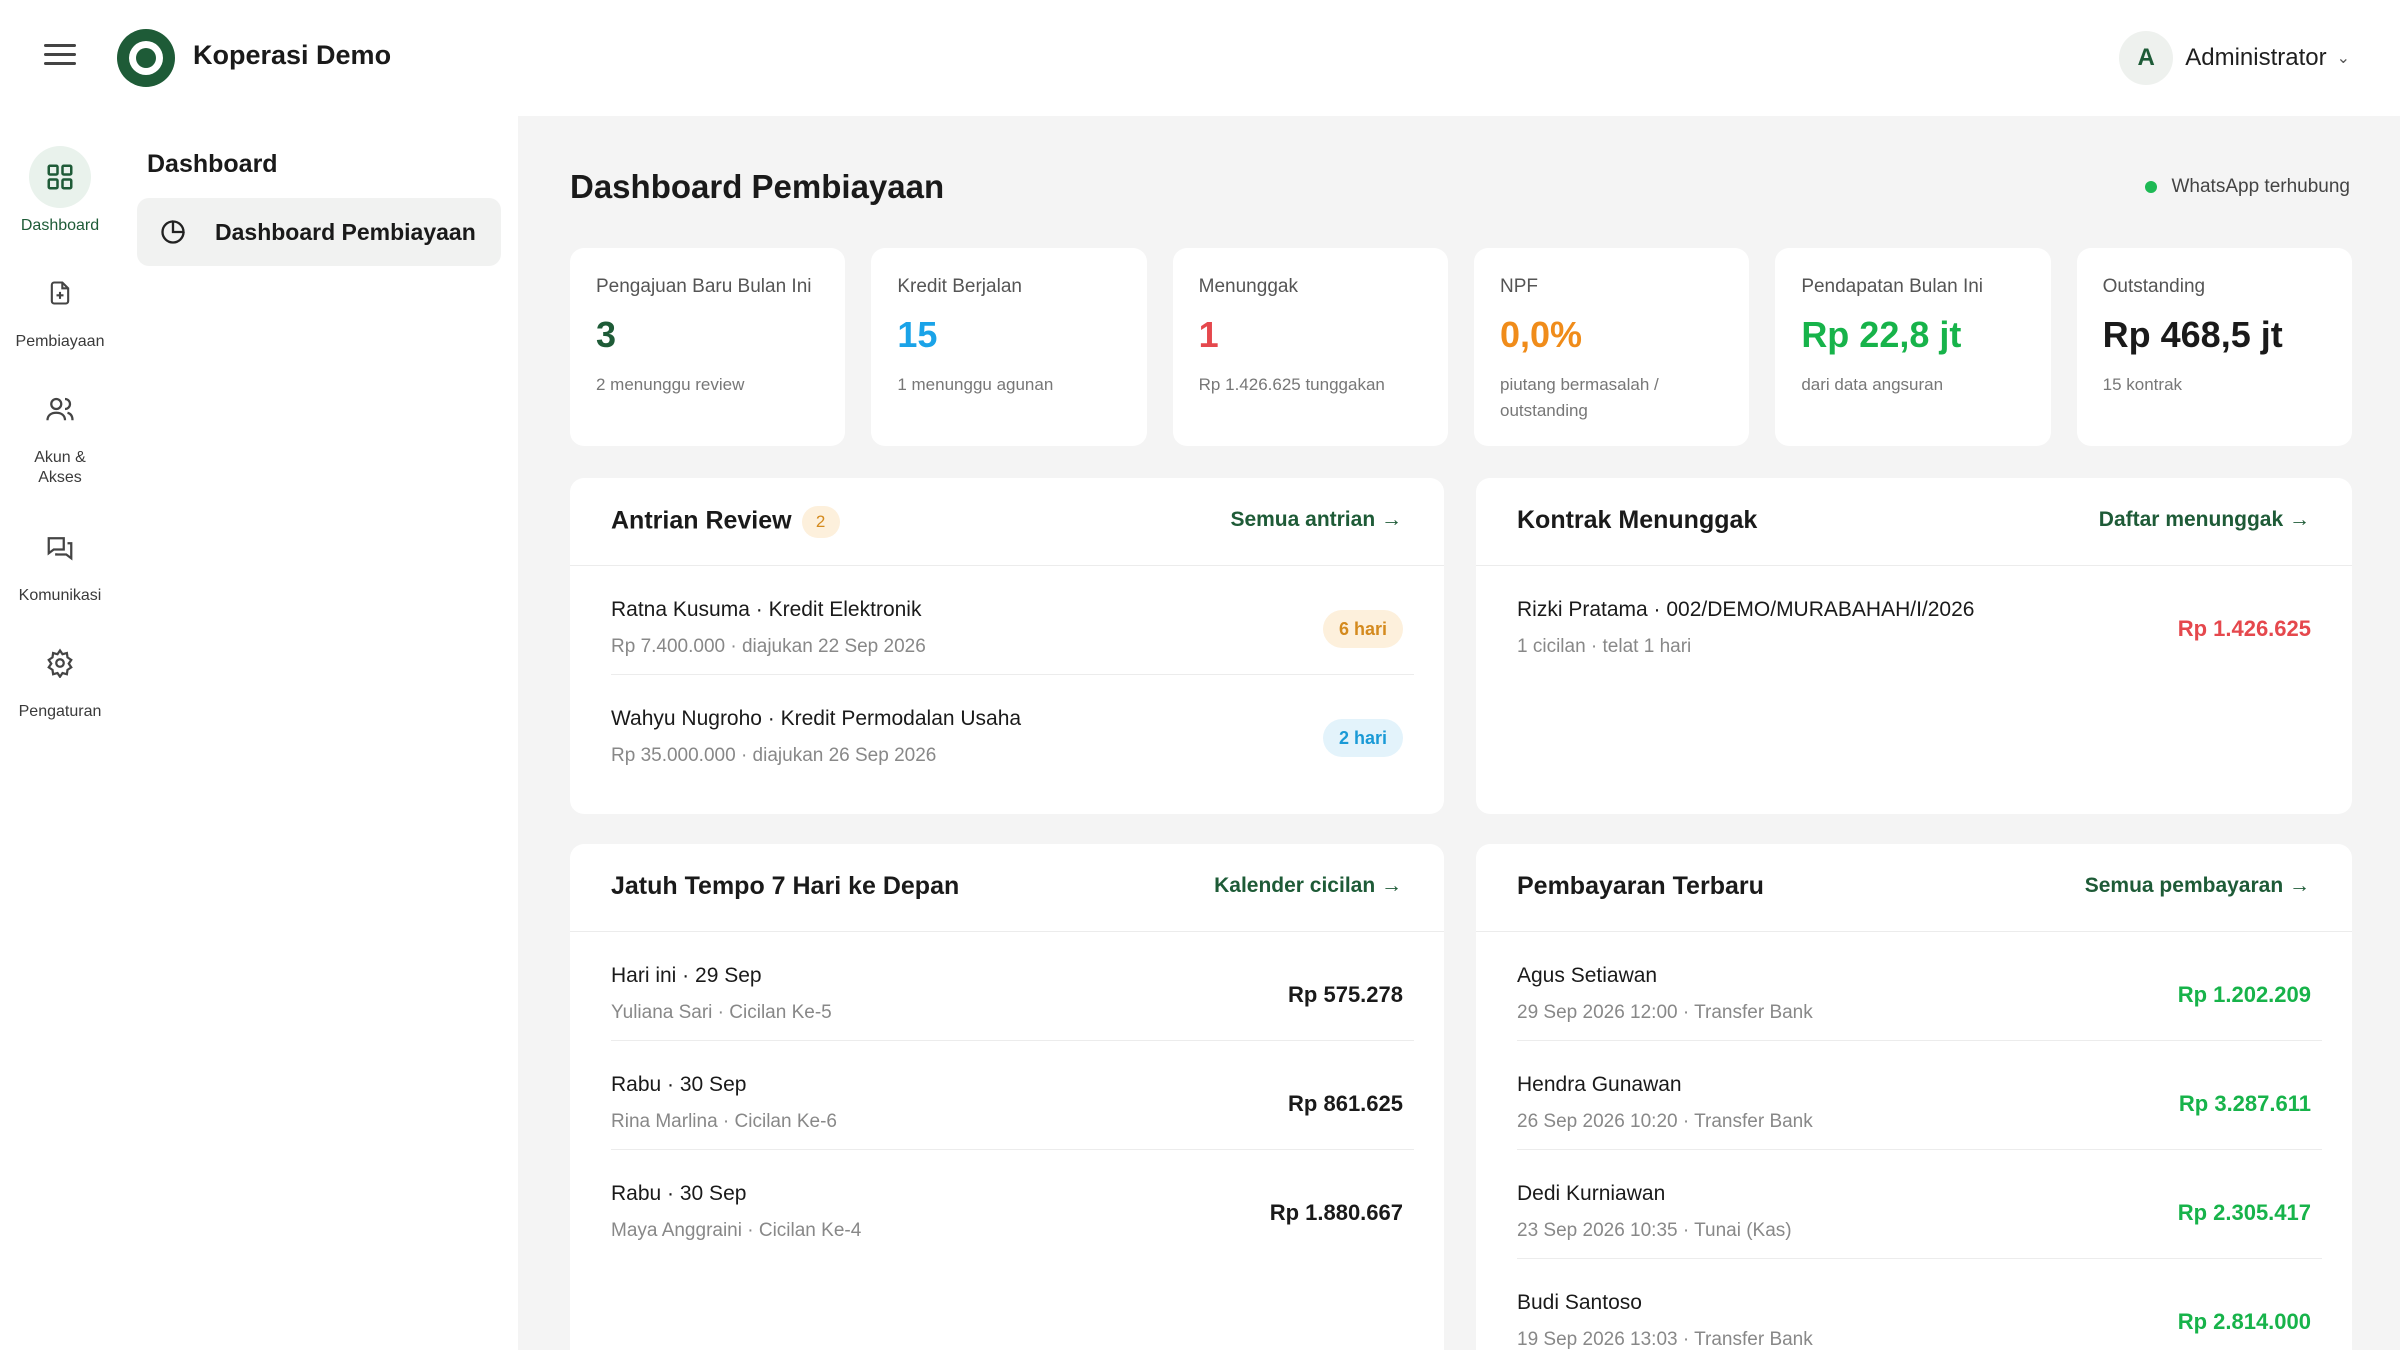  Describe the element at coordinates (1541, 334) in the screenshot. I see `stat-value: 0,0%` at that location.